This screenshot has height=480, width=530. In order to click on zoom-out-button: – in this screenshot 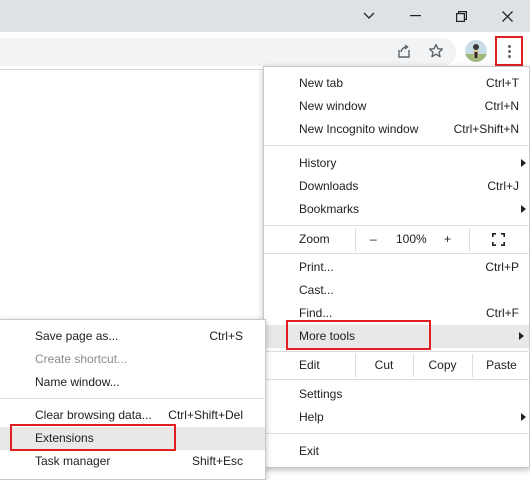, I will do `click(373, 239)`.